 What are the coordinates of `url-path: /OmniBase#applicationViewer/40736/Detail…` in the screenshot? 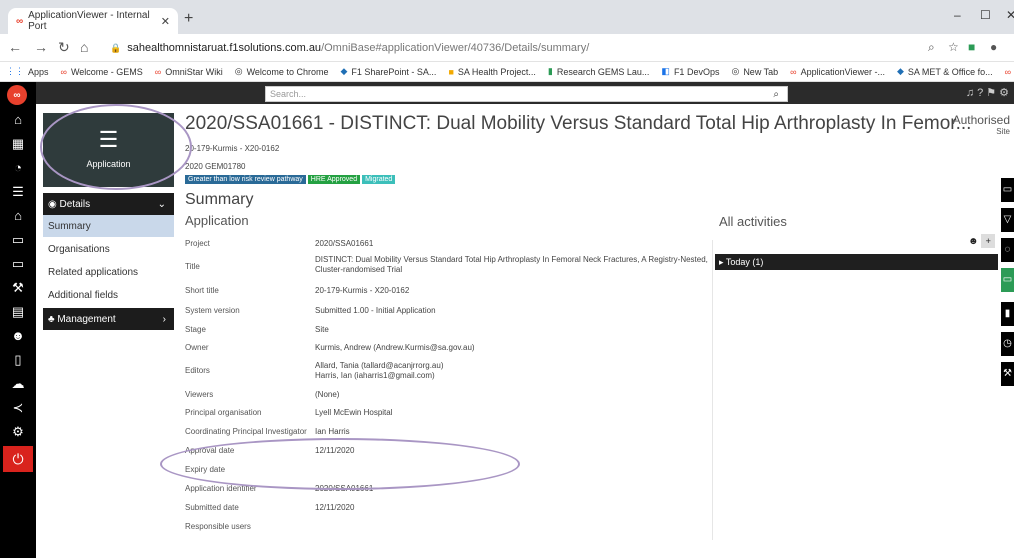 It's located at (455, 48).